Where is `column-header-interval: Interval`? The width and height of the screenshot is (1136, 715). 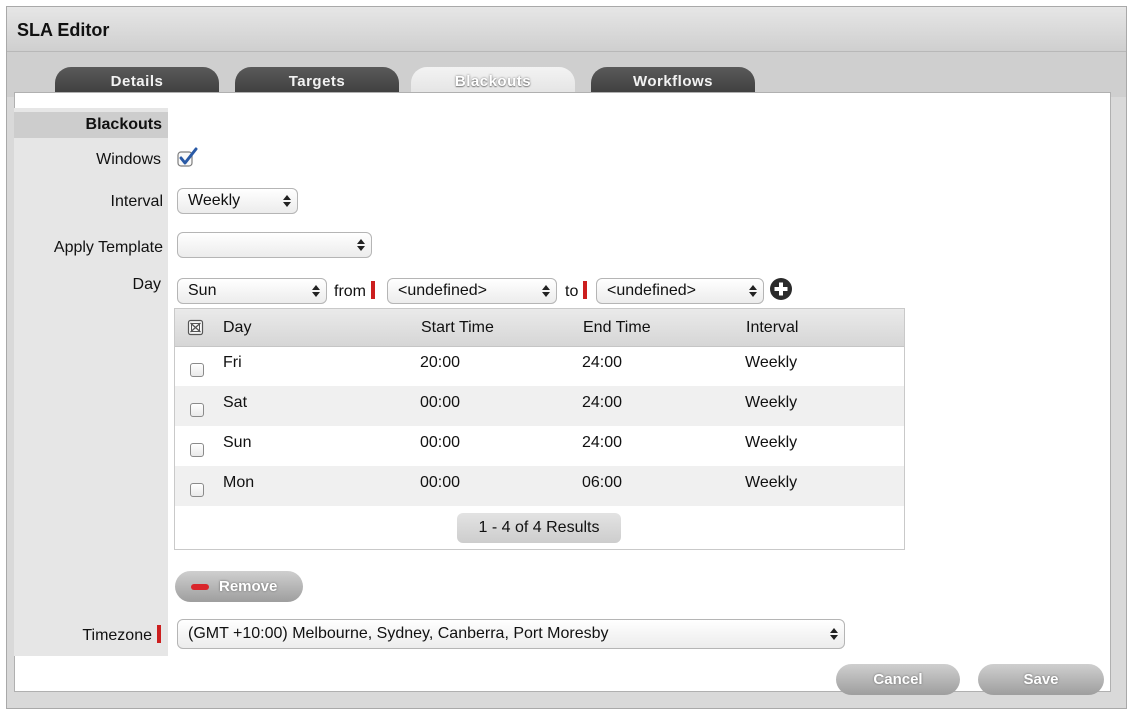 column-header-interval: Interval is located at coordinates (772, 328).